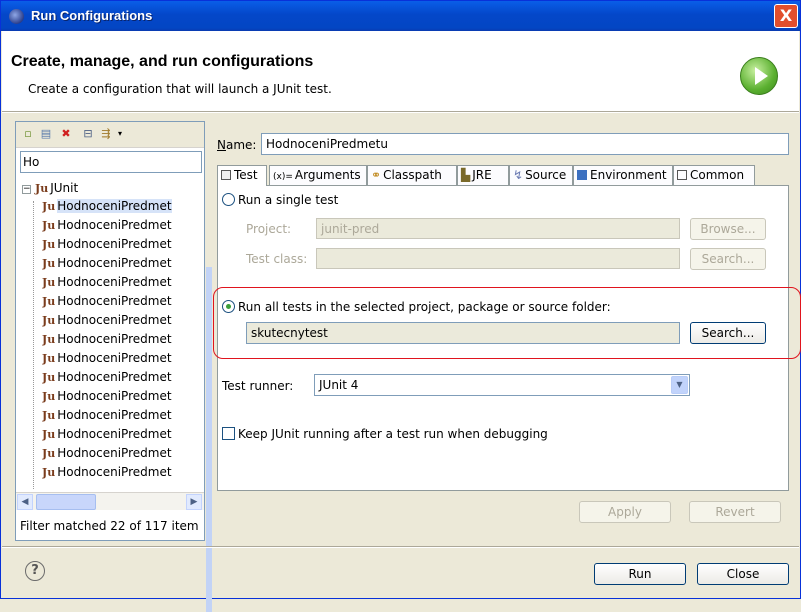 Image resolution: width=801 pixels, height=612 pixels. Describe the element at coordinates (26, 189) in the screenshot. I see `collapse-box-icon: −` at that location.